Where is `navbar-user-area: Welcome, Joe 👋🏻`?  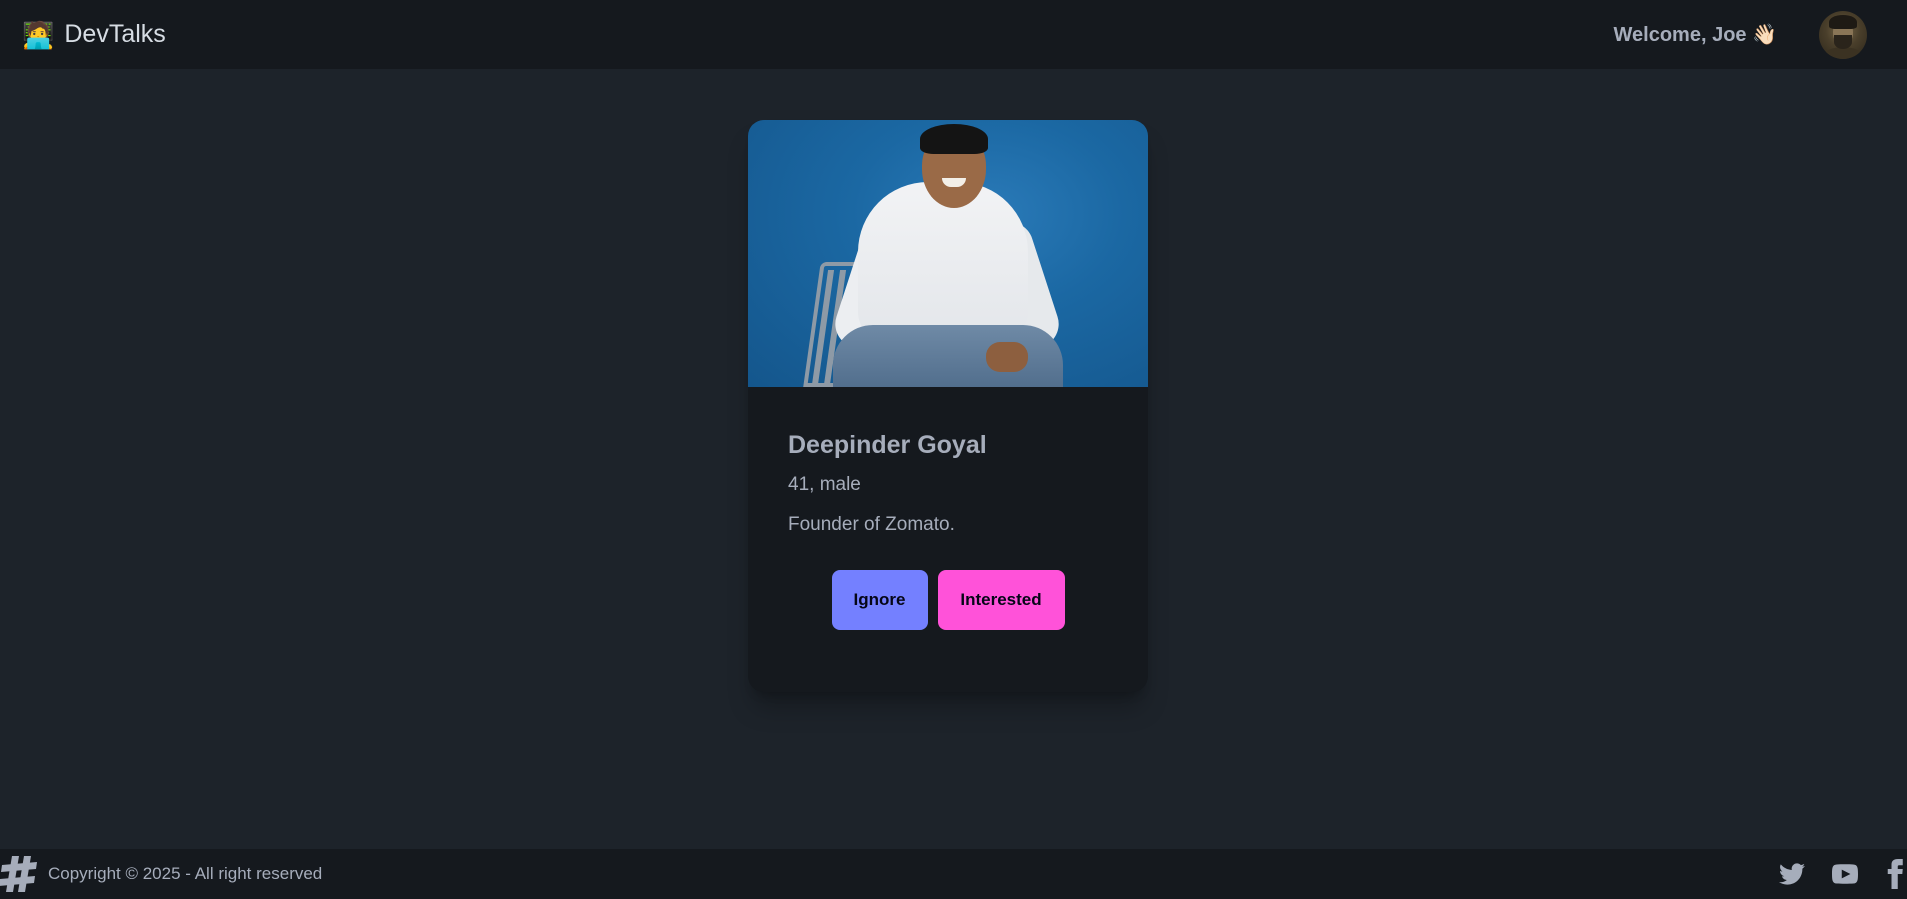 navbar-user-area: Welcome, Joe 👋🏻 is located at coordinates (1749, 34).